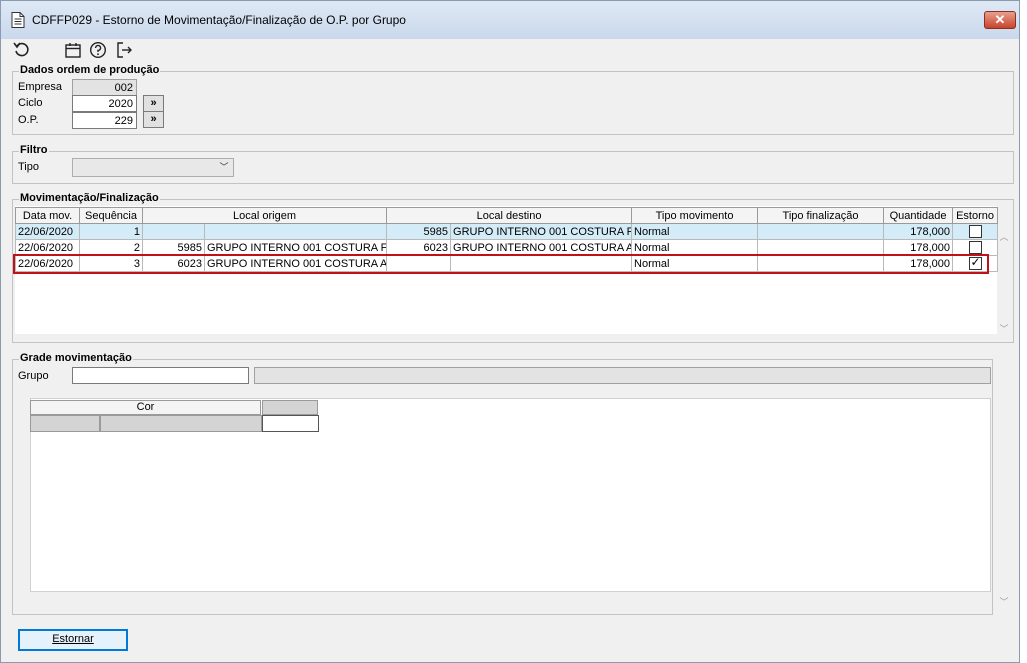 This screenshot has width=1027, height=663. Describe the element at coordinates (111, 215) in the screenshot. I see `column-header-sequencia: Sequência` at that location.